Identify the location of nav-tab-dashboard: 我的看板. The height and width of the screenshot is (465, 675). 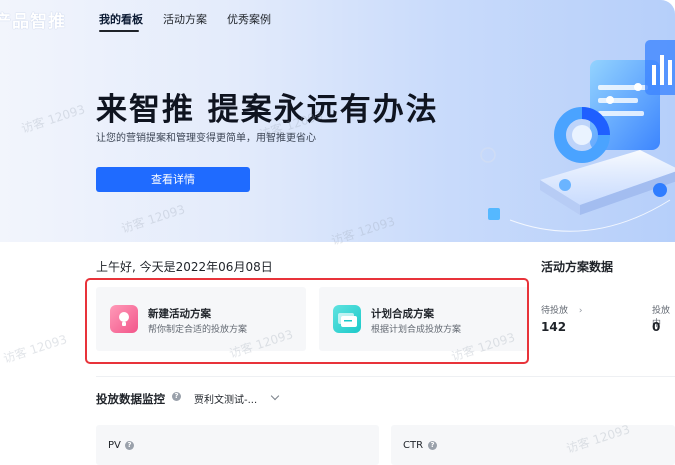
(121, 19).